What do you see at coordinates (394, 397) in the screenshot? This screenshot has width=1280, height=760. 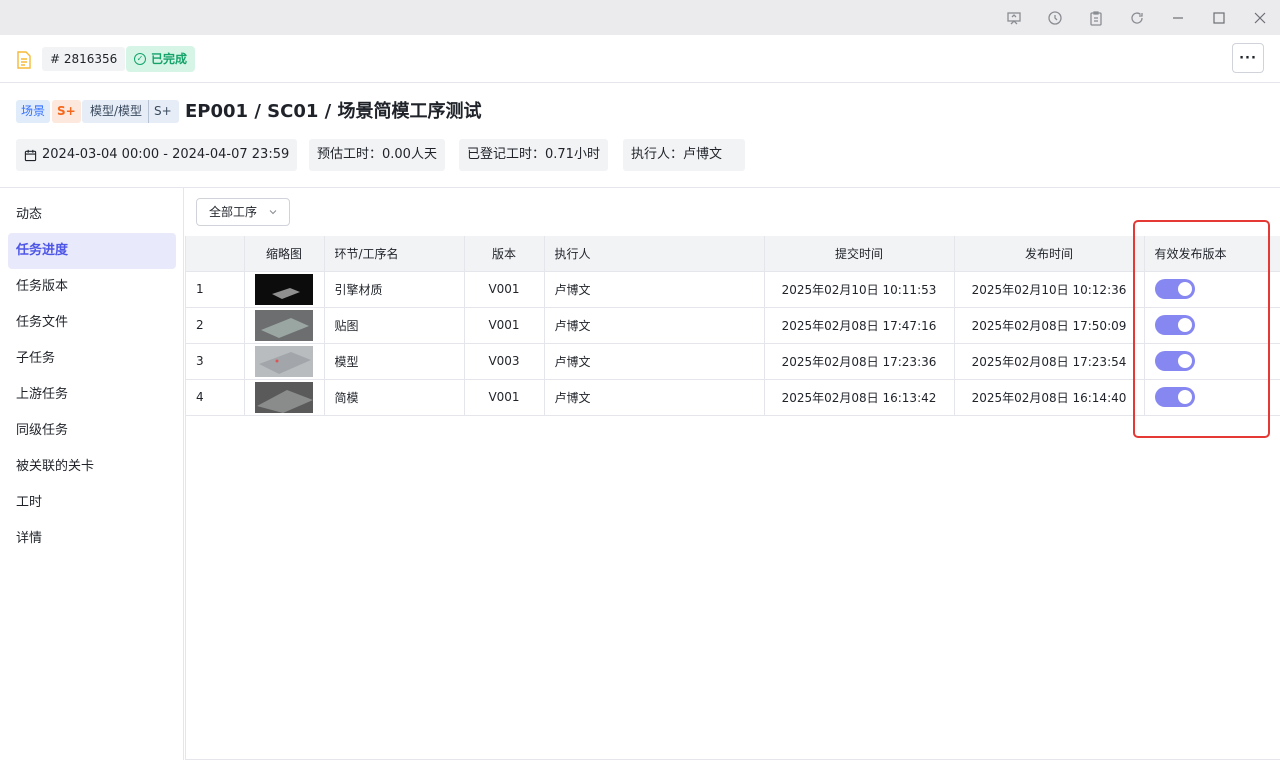 I see `process-name: 简模` at bounding box center [394, 397].